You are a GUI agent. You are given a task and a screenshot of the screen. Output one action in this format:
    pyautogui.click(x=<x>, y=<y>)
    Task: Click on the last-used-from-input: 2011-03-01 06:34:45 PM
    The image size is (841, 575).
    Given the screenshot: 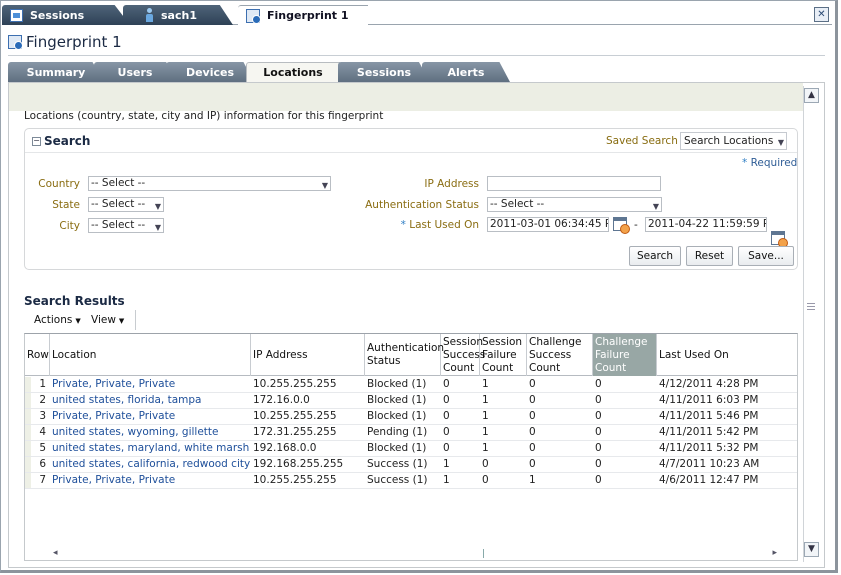 What is the action you would take?
    pyautogui.click(x=548, y=224)
    